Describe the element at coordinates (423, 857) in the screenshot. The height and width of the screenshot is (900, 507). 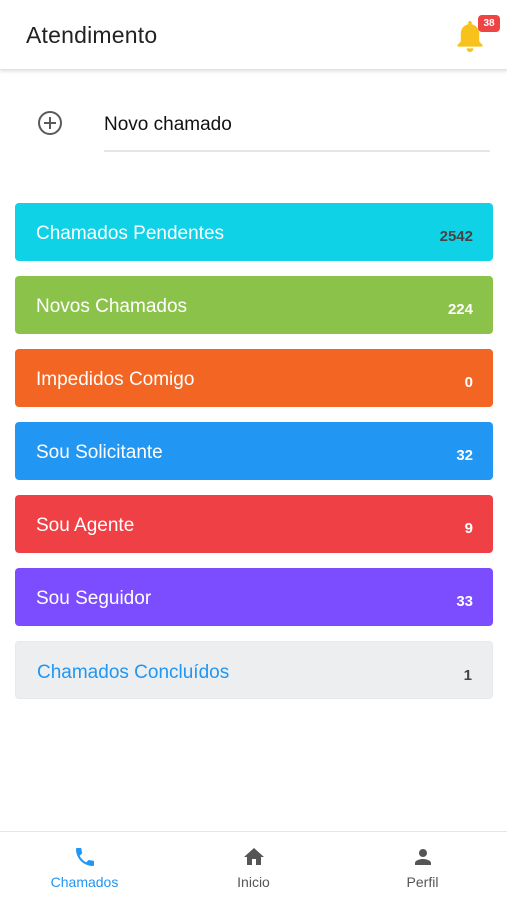
I see `person-icon` at that location.